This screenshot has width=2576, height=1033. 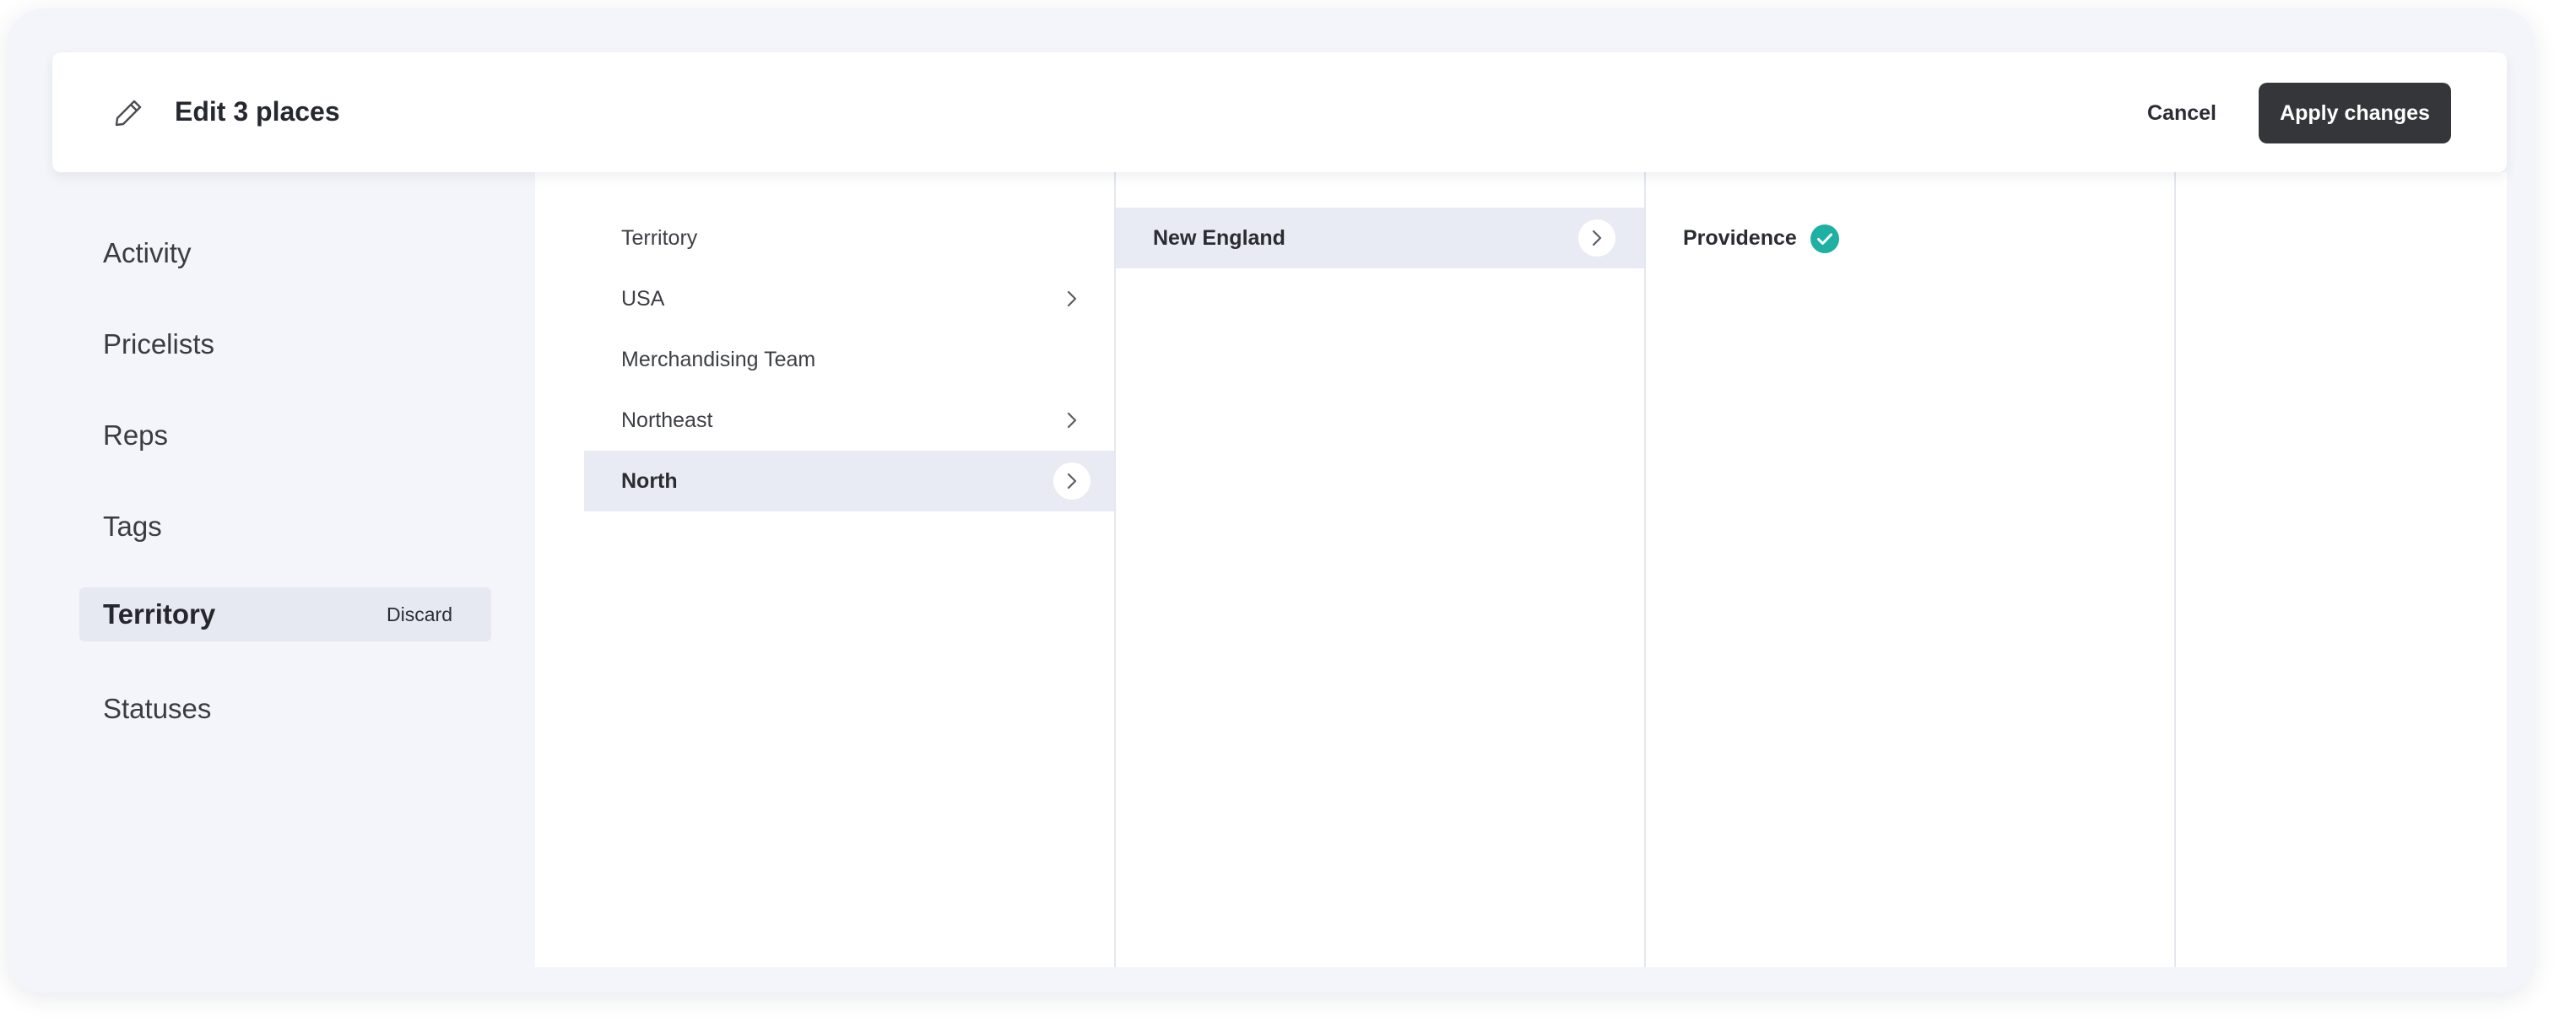 What do you see at coordinates (849, 238) in the screenshot?
I see `list-item: Territory` at bounding box center [849, 238].